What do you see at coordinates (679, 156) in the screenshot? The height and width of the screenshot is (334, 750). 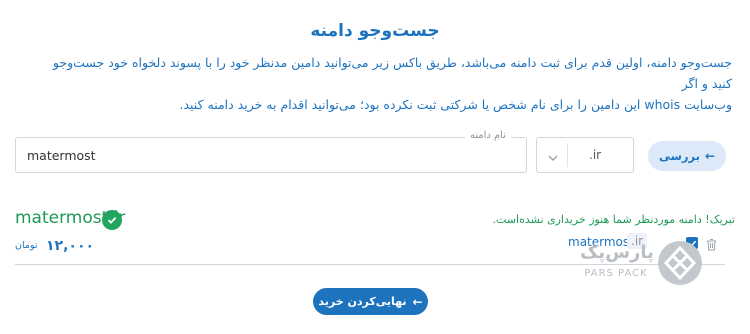 I see `search-button-label: بررسی` at bounding box center [679, 156].